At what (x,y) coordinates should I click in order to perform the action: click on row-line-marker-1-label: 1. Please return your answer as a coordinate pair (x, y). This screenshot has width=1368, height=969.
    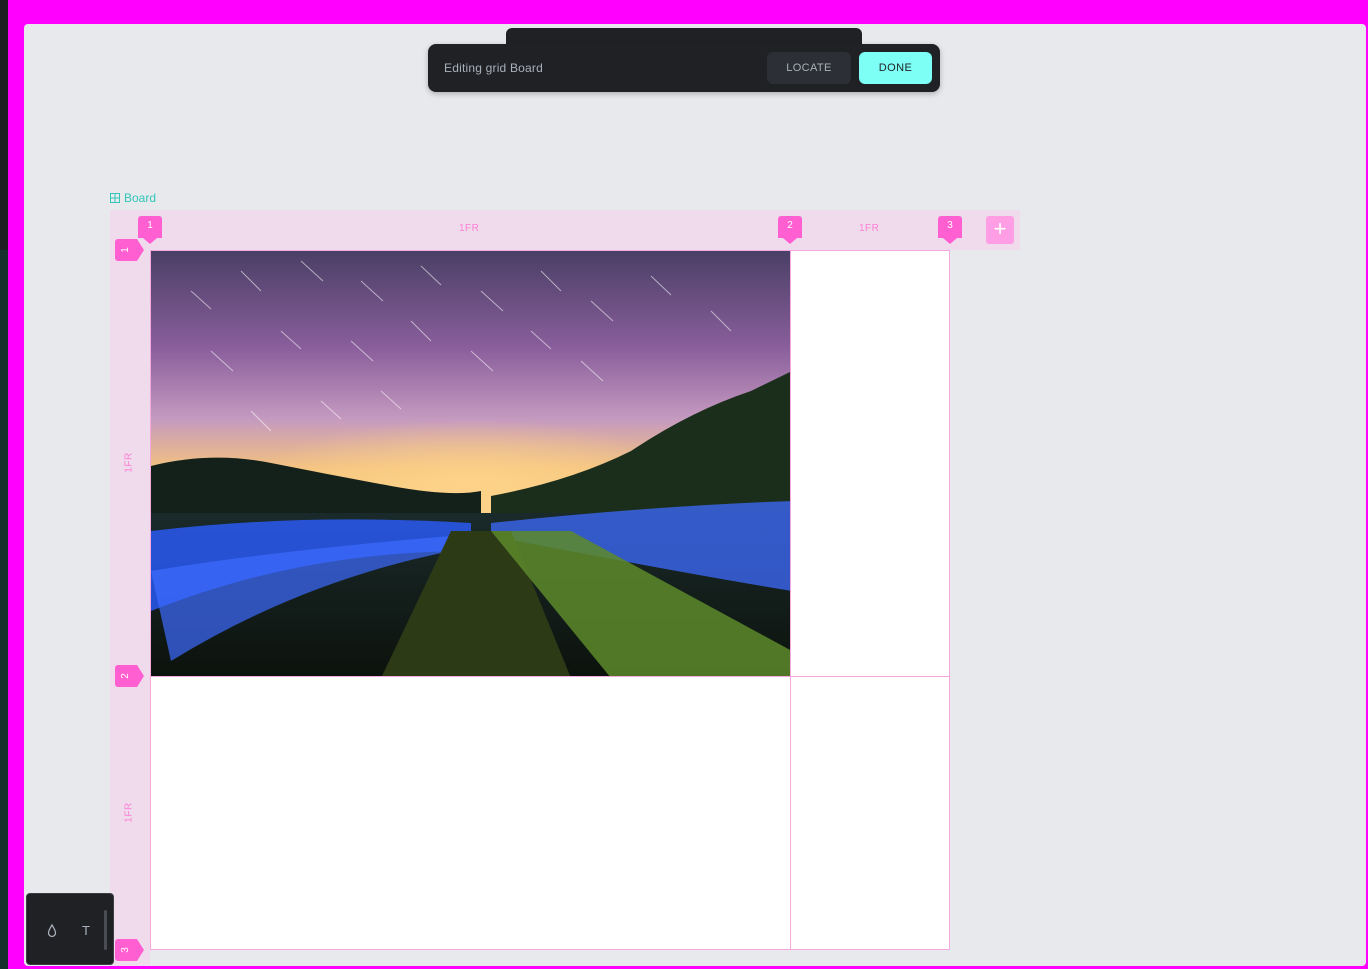
    Looking at the image, I should click on (125, 250).